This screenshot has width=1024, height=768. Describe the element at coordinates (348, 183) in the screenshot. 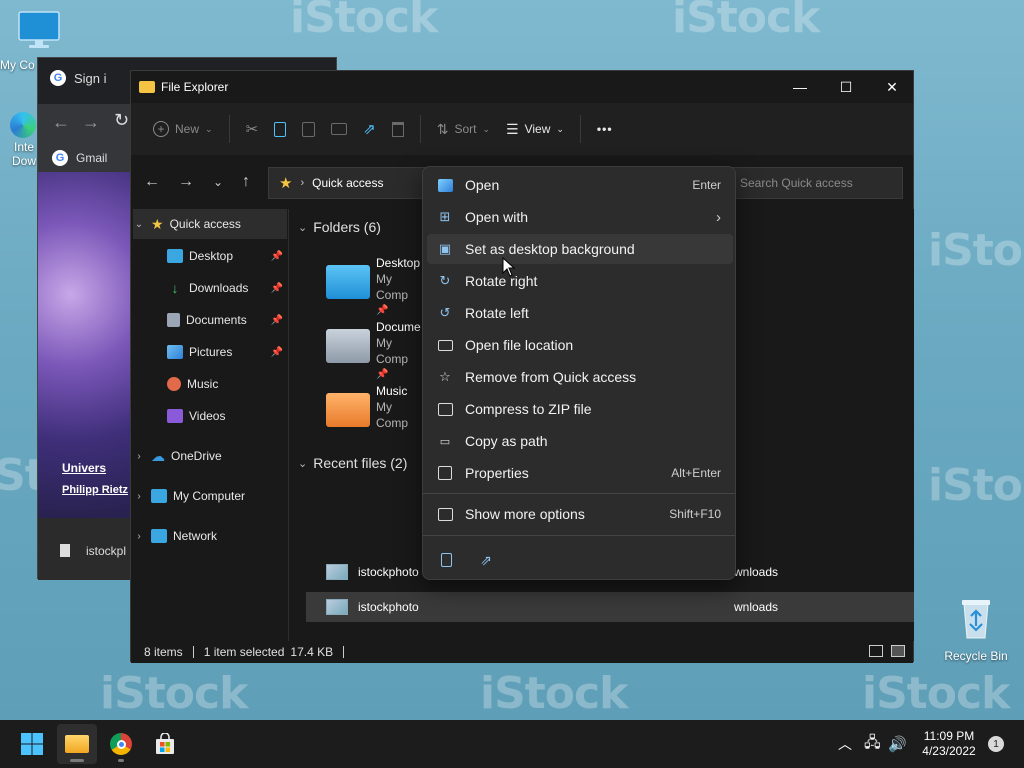

I see `address-bar: ★ › Quick access` at that location.